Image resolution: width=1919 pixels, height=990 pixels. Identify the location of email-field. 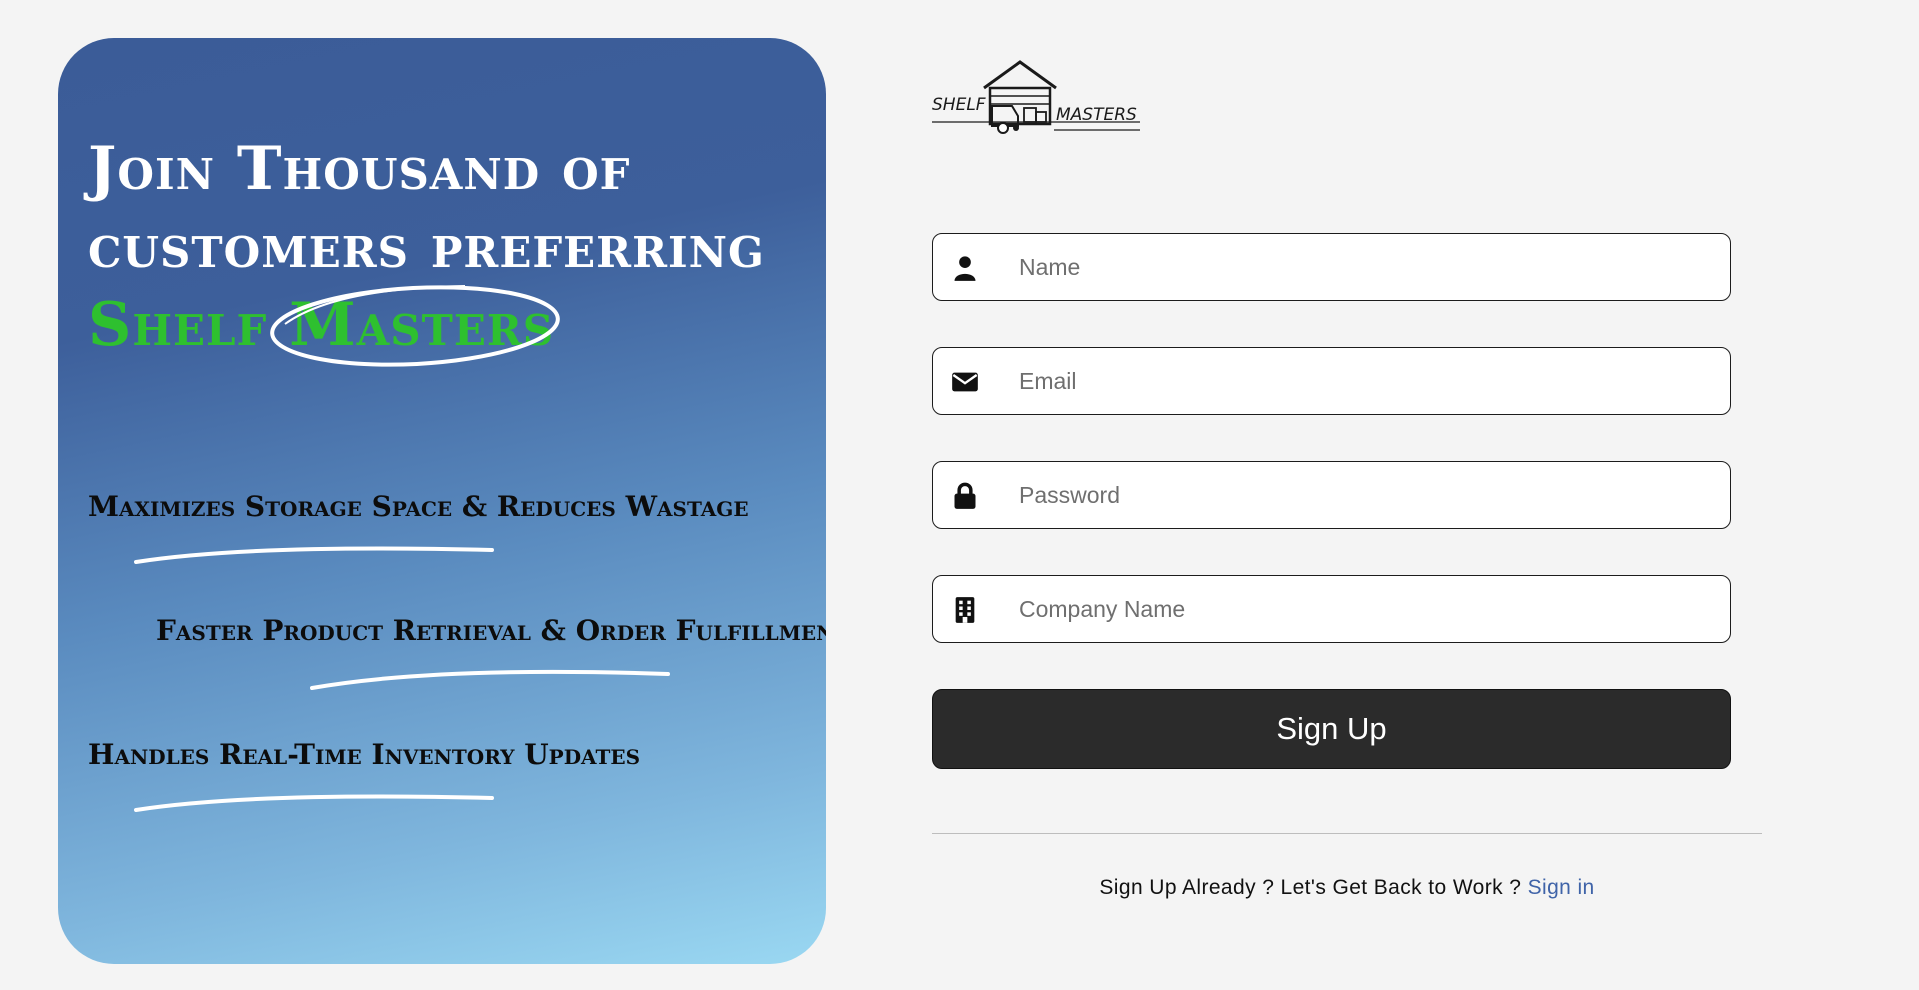
(1331, 381).